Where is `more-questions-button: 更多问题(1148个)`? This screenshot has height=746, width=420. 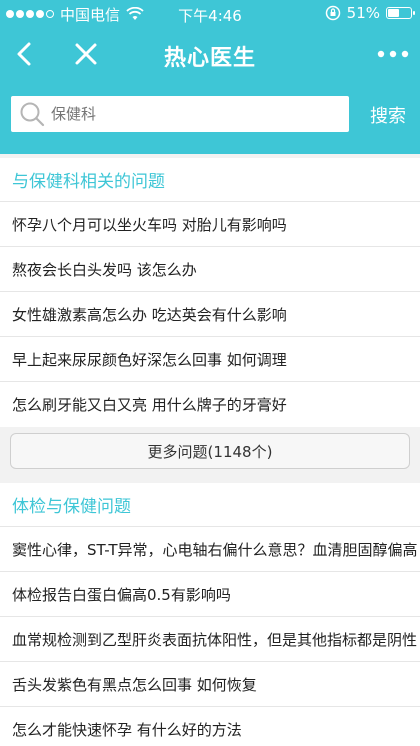 more-questions-button: 更多问题(1148个) is located at coordinates (210, 451).